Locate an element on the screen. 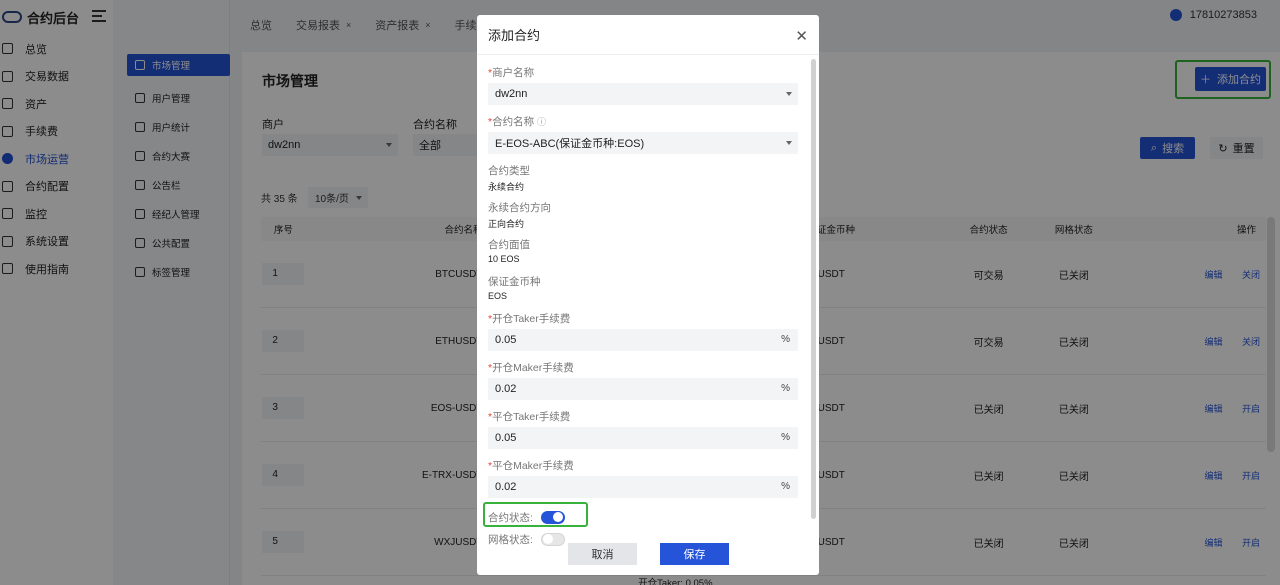  merchant-name-label: *商户名称 is located at coordinates (511, 73).